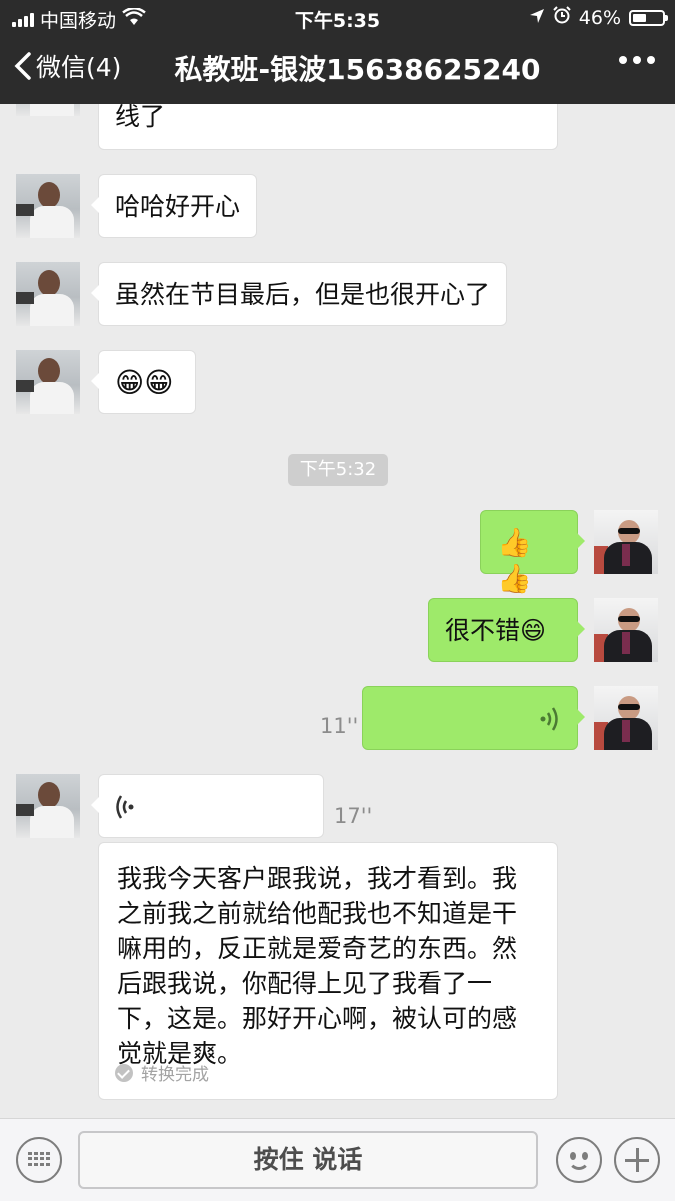  Describe the element at coordinates (124, 1072) in the screenshot. I see `check-icon` at that location.